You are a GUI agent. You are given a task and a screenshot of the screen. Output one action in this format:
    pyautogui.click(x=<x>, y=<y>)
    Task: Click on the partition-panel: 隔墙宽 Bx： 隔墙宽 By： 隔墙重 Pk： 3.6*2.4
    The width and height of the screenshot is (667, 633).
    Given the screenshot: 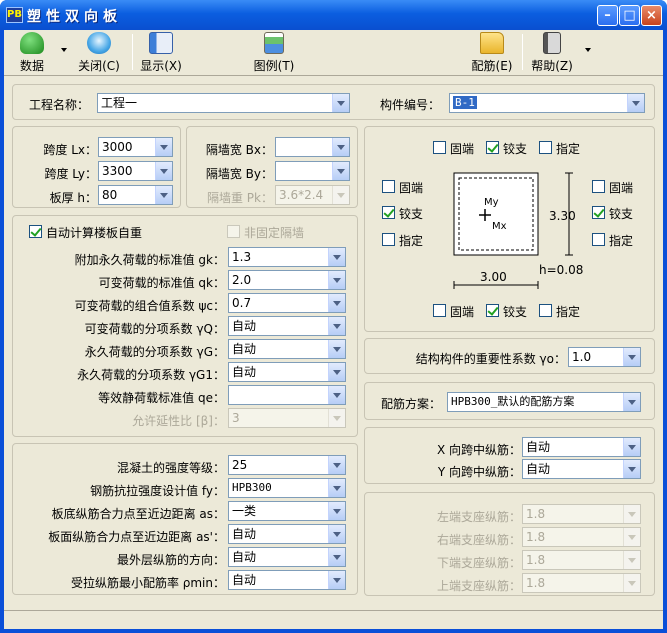 What is the action you would take?
    pyautogui.click(x=272, y=167)
    